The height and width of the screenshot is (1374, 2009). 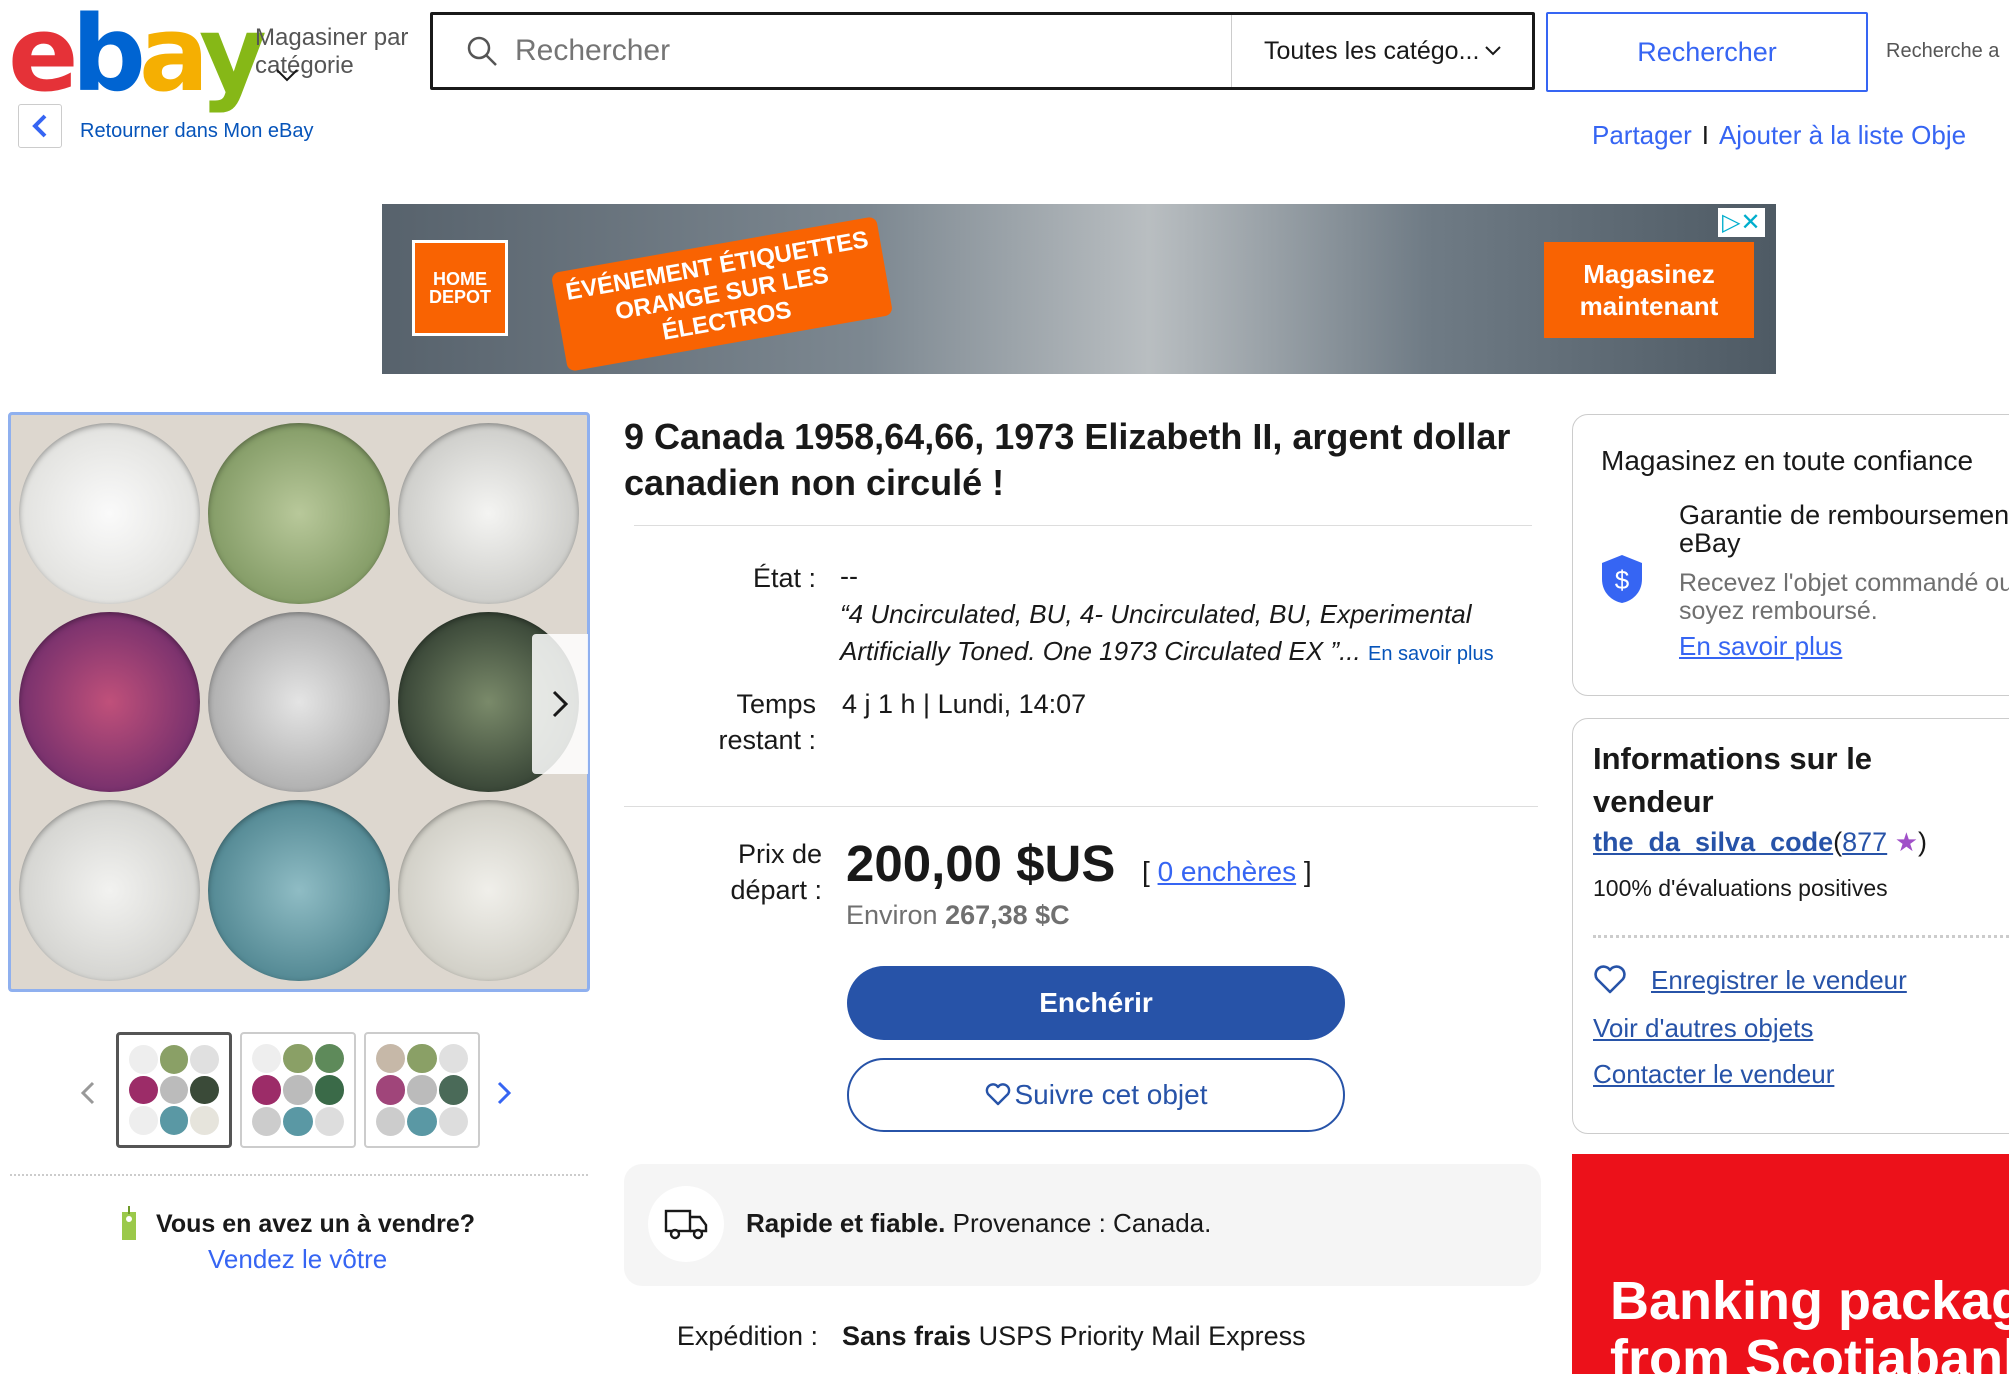 I want to click on bids-count: [ 0 enchères ], so click(x=1227, y=872).